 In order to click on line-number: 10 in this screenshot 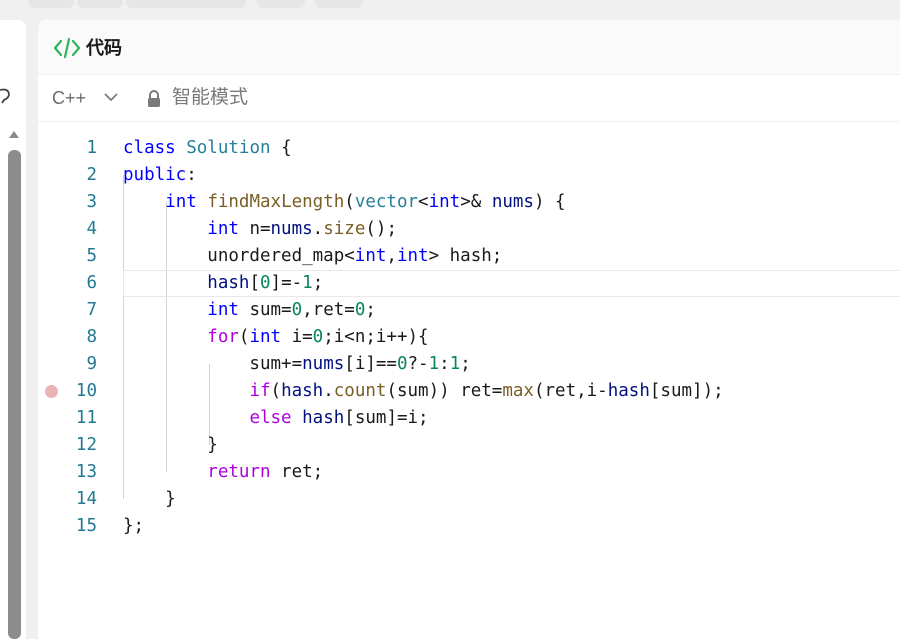, I will do `click(86, 391)`.